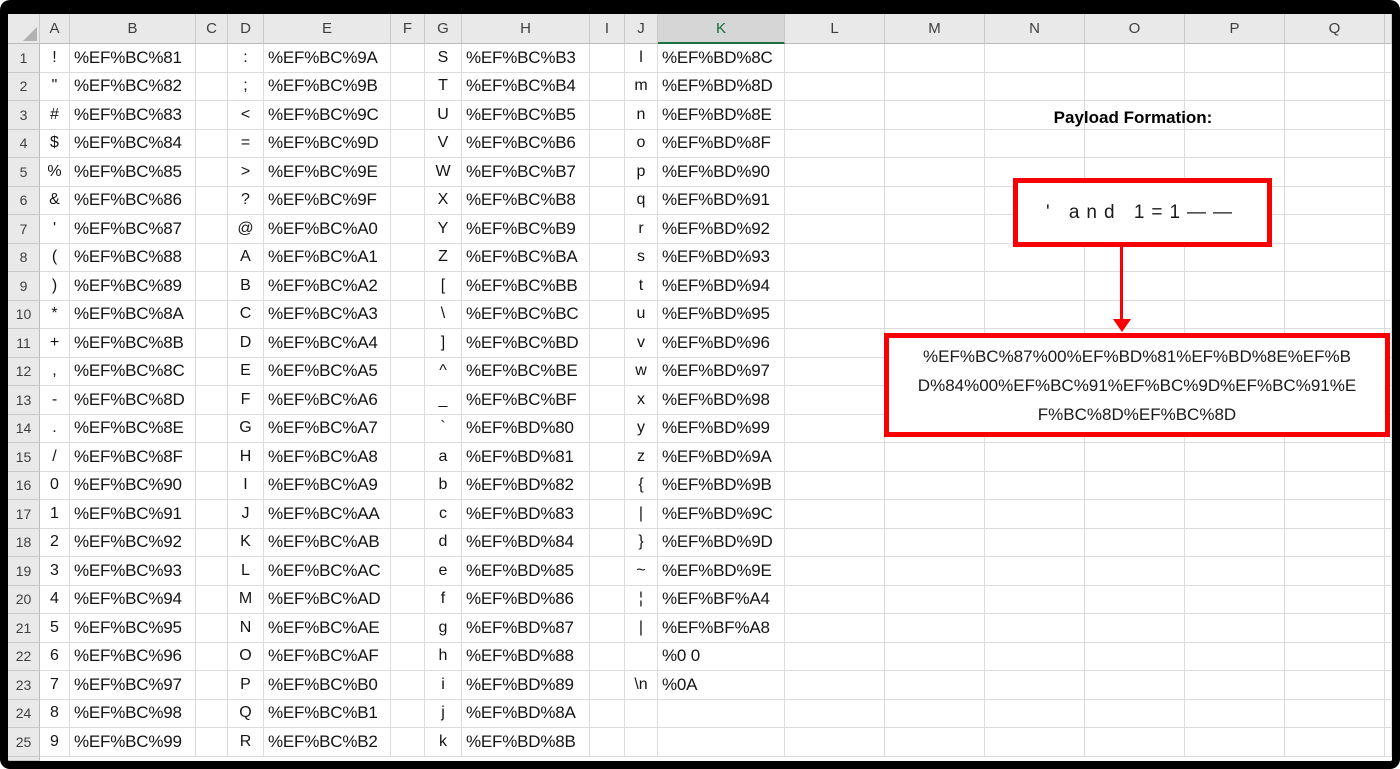 This screenshot has width=1400, height=769. I want to click on cell-C16, so click(212, 485).